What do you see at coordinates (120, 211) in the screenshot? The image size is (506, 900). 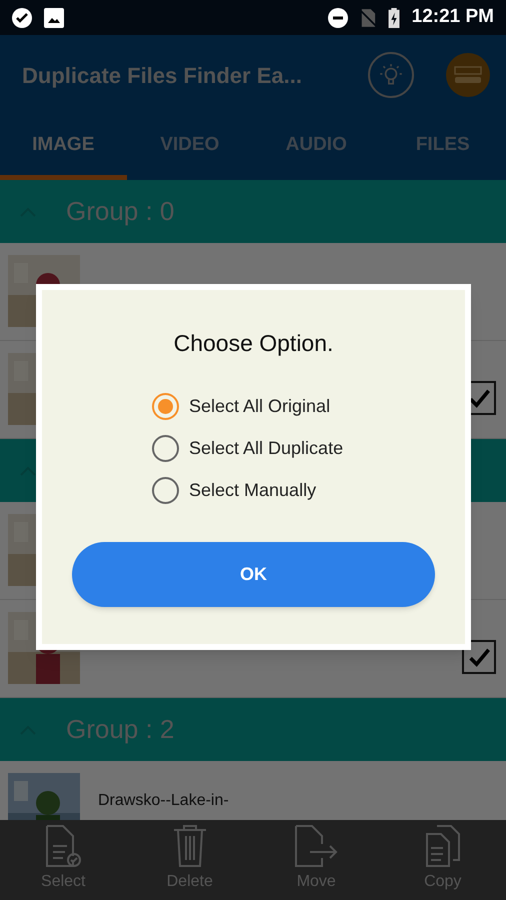 I see `group-title: Group : 0` at bounding box center [120, 211].